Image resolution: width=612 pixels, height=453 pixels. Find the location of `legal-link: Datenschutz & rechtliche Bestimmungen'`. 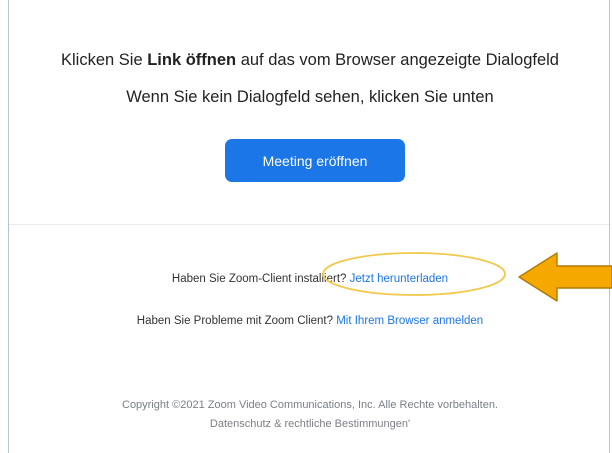

legal-link: Datenschutz & rechtliche Bestimmungen' is located at coordinates (310, 424).